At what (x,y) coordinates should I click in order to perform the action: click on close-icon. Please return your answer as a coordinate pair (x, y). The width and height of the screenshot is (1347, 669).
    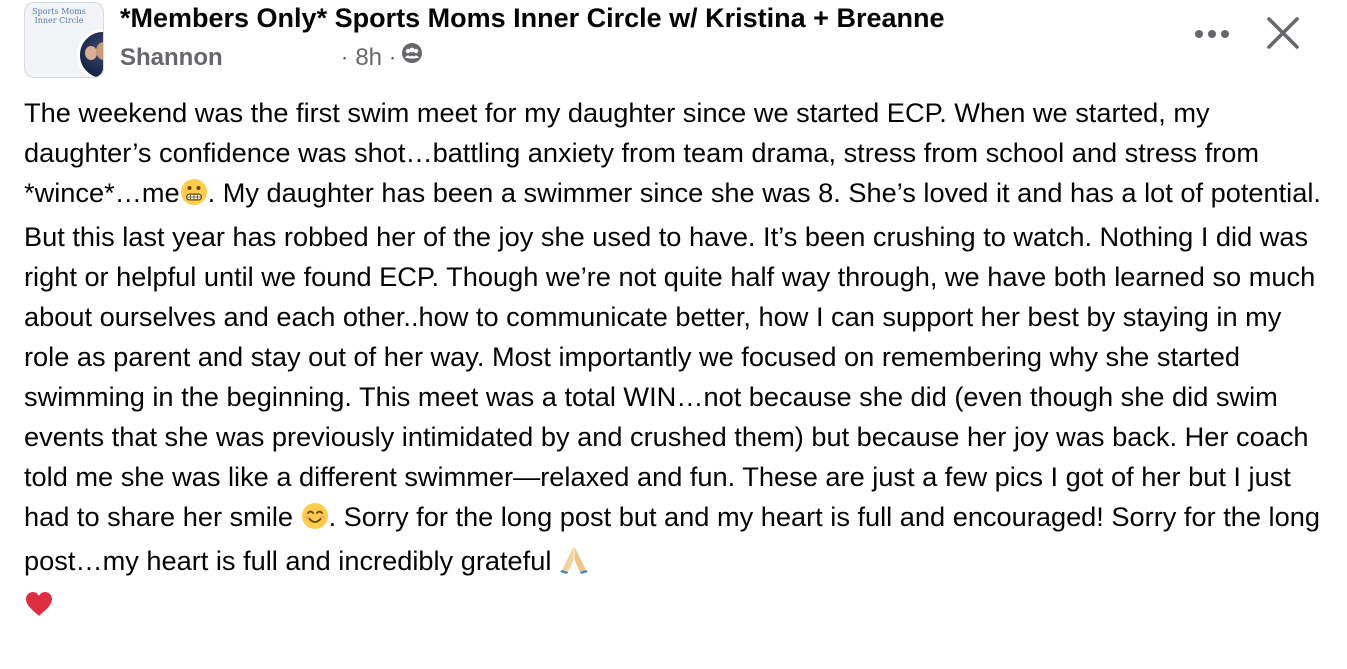
    Looking at the image, I should click on (1283, 35).